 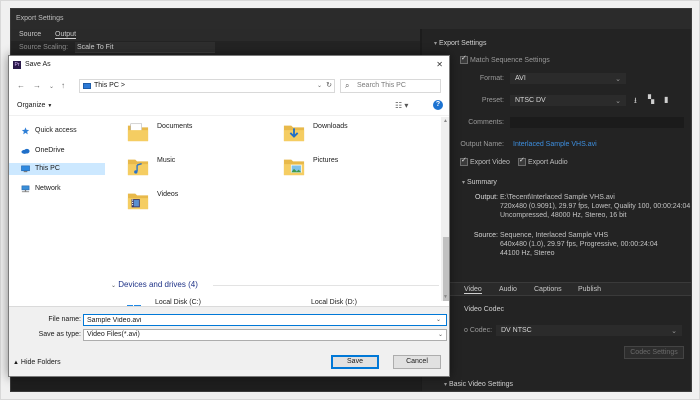 I want to click on nav-item-label: Network, so click(x=48, y=188).